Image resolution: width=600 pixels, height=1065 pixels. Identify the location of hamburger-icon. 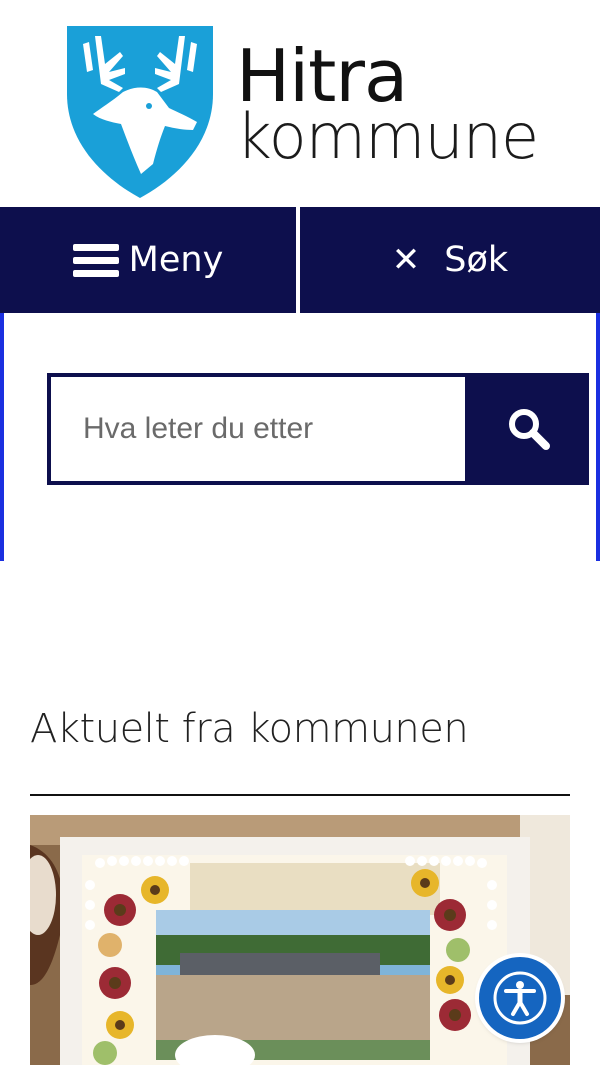
(95, 260).